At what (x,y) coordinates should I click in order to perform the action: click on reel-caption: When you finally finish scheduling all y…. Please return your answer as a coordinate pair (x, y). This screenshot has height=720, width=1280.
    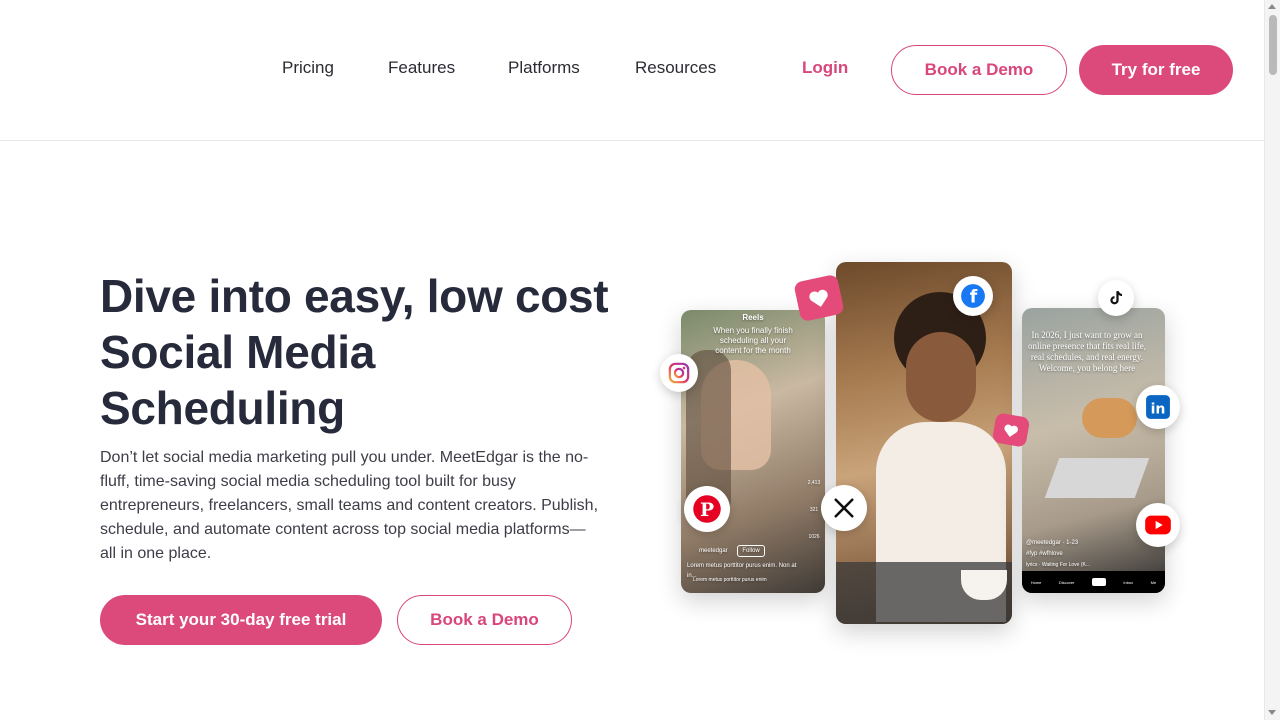
    Looking at the image, I should click on (753, 340).